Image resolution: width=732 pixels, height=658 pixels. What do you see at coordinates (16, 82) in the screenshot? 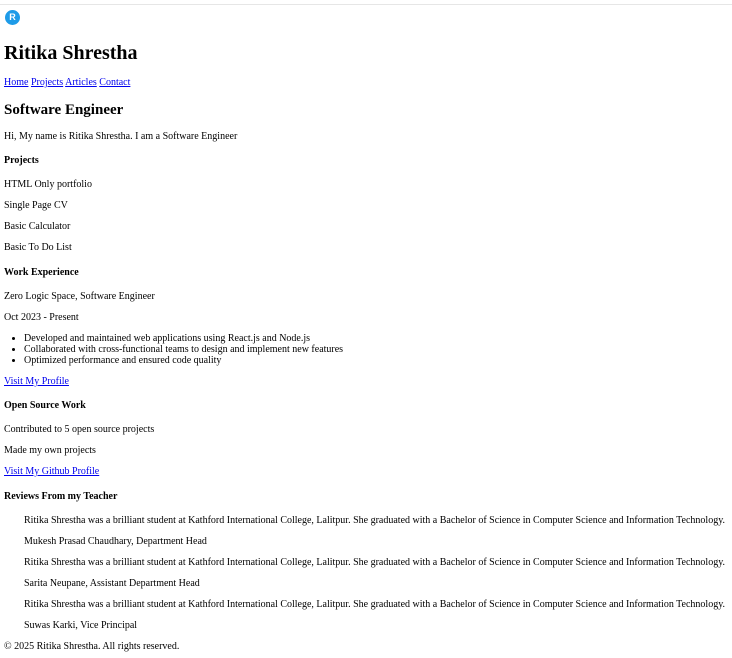
I see `nav-home-link: Home` at bounding box center [16, 82].